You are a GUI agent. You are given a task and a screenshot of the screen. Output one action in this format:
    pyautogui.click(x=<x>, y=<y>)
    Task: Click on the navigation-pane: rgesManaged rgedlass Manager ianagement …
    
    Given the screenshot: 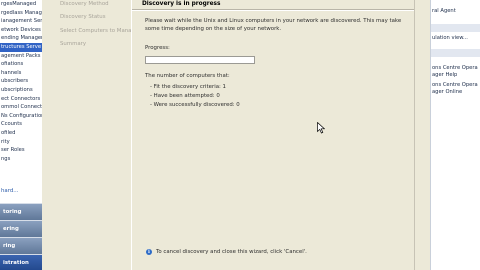 What is the action you would take?
    pyautogui.click(x=21, y=135)
    